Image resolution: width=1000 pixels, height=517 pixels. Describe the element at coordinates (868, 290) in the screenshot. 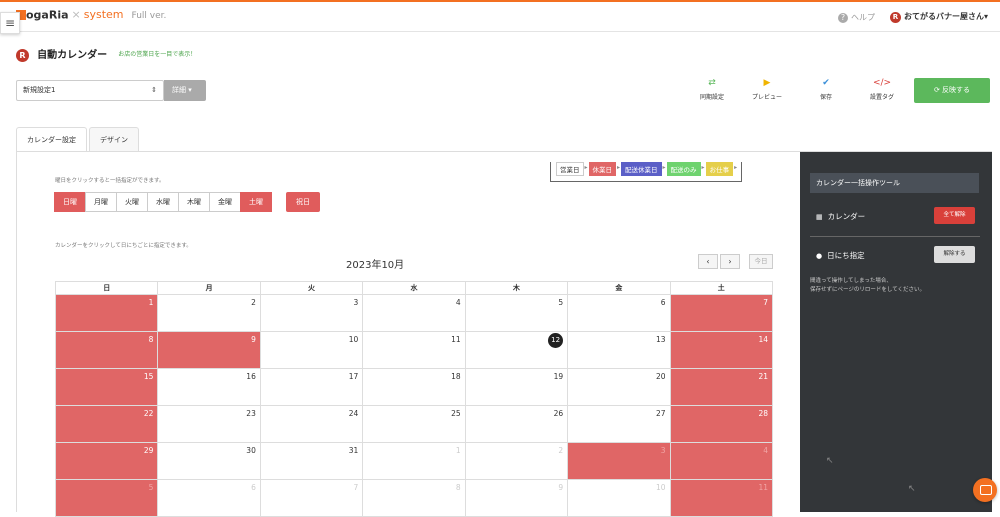

I see `sidebar-note-line: 保存せずにページのリロードをしてください。` at that location.